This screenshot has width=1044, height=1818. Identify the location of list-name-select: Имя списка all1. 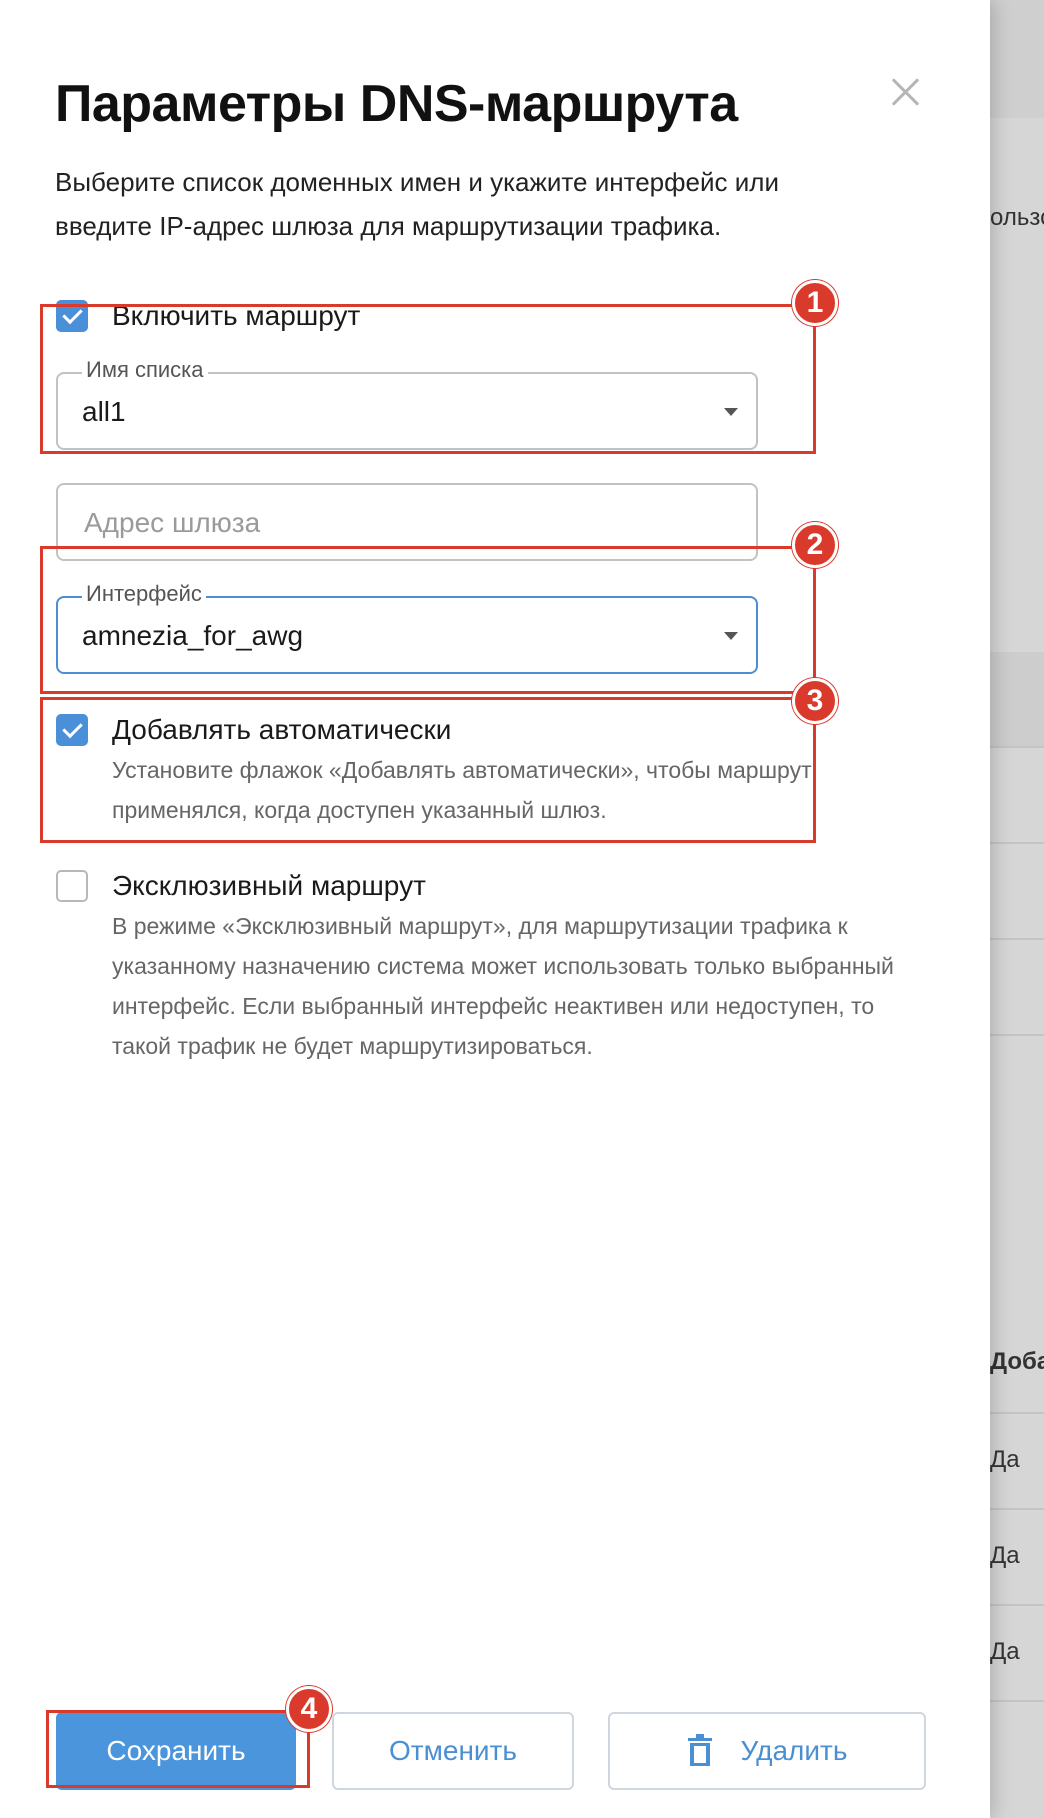
(407, 403).